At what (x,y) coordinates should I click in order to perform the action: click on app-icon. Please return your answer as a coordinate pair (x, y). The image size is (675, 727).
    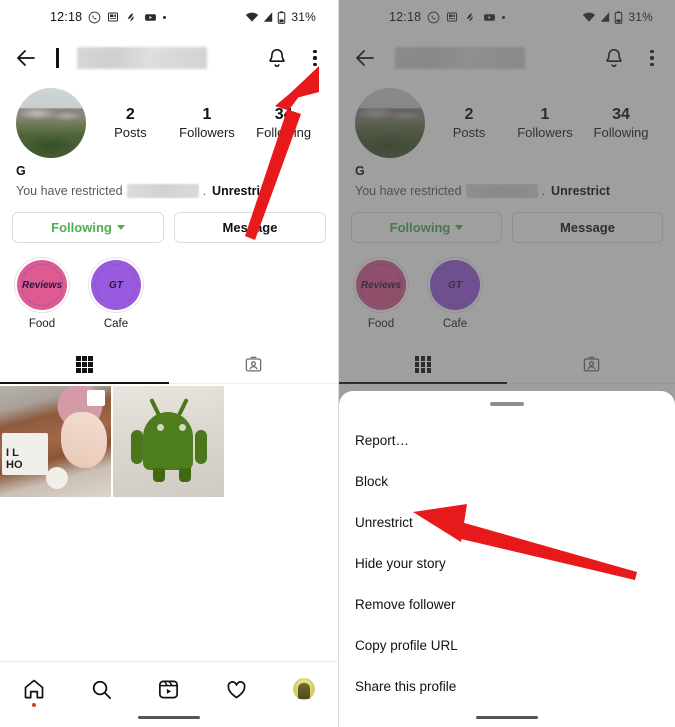
    Looking at the image, I should click on (131, 17).